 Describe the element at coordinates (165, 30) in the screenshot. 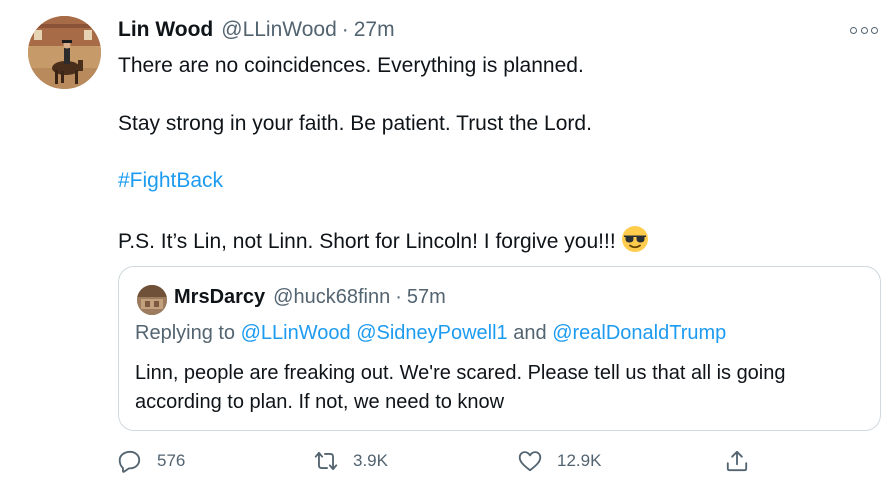

I see `author-name: Lin Wood` at that location.